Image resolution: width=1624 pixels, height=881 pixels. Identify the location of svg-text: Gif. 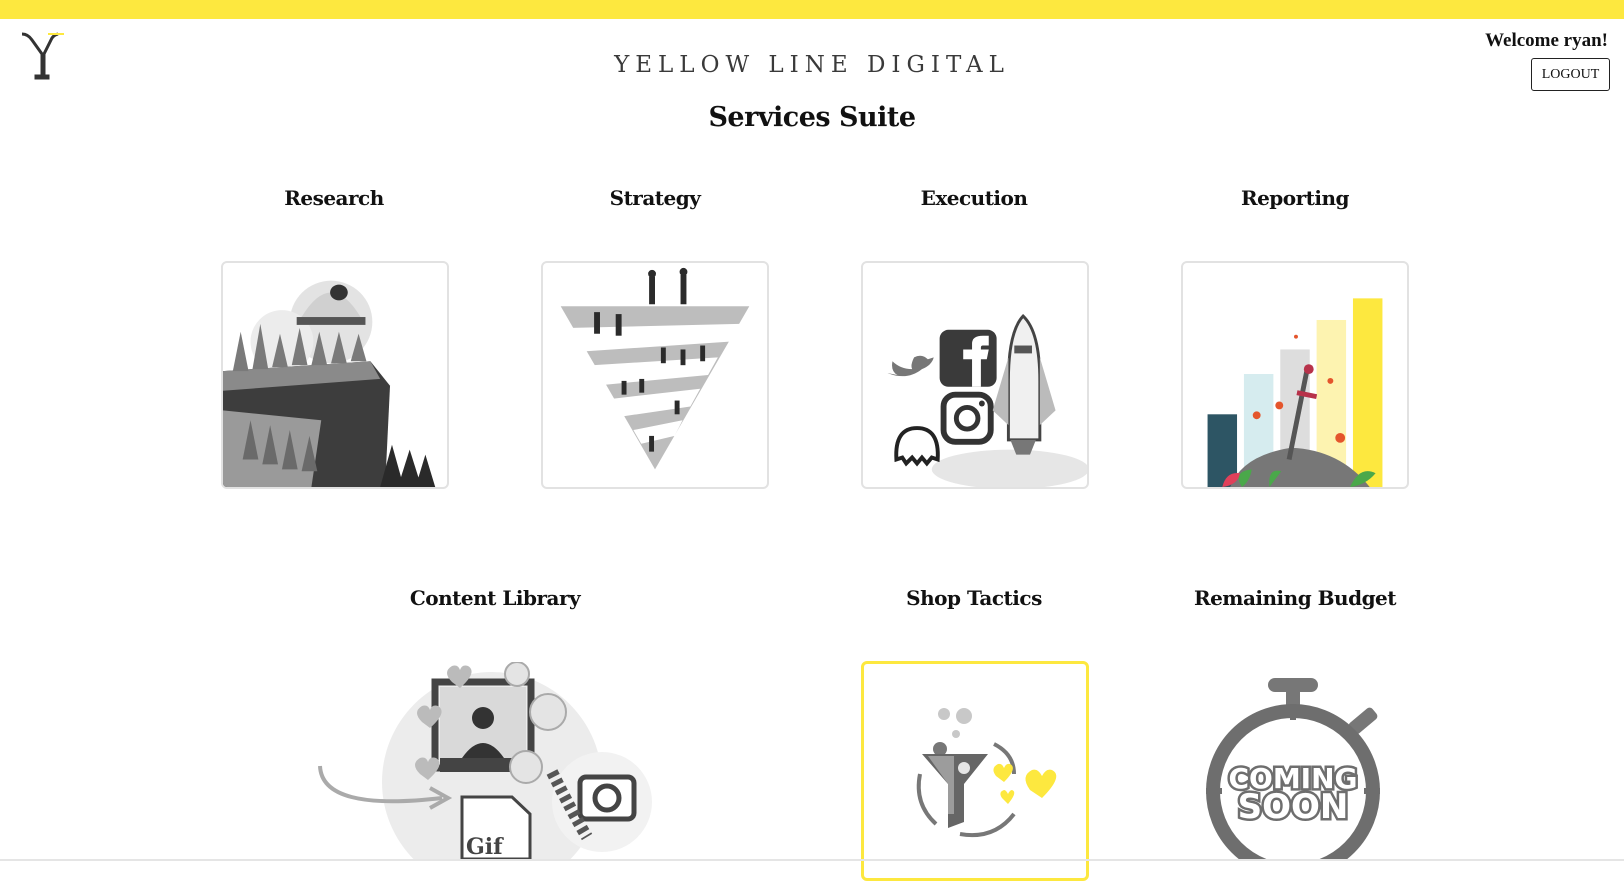
(485, 846).